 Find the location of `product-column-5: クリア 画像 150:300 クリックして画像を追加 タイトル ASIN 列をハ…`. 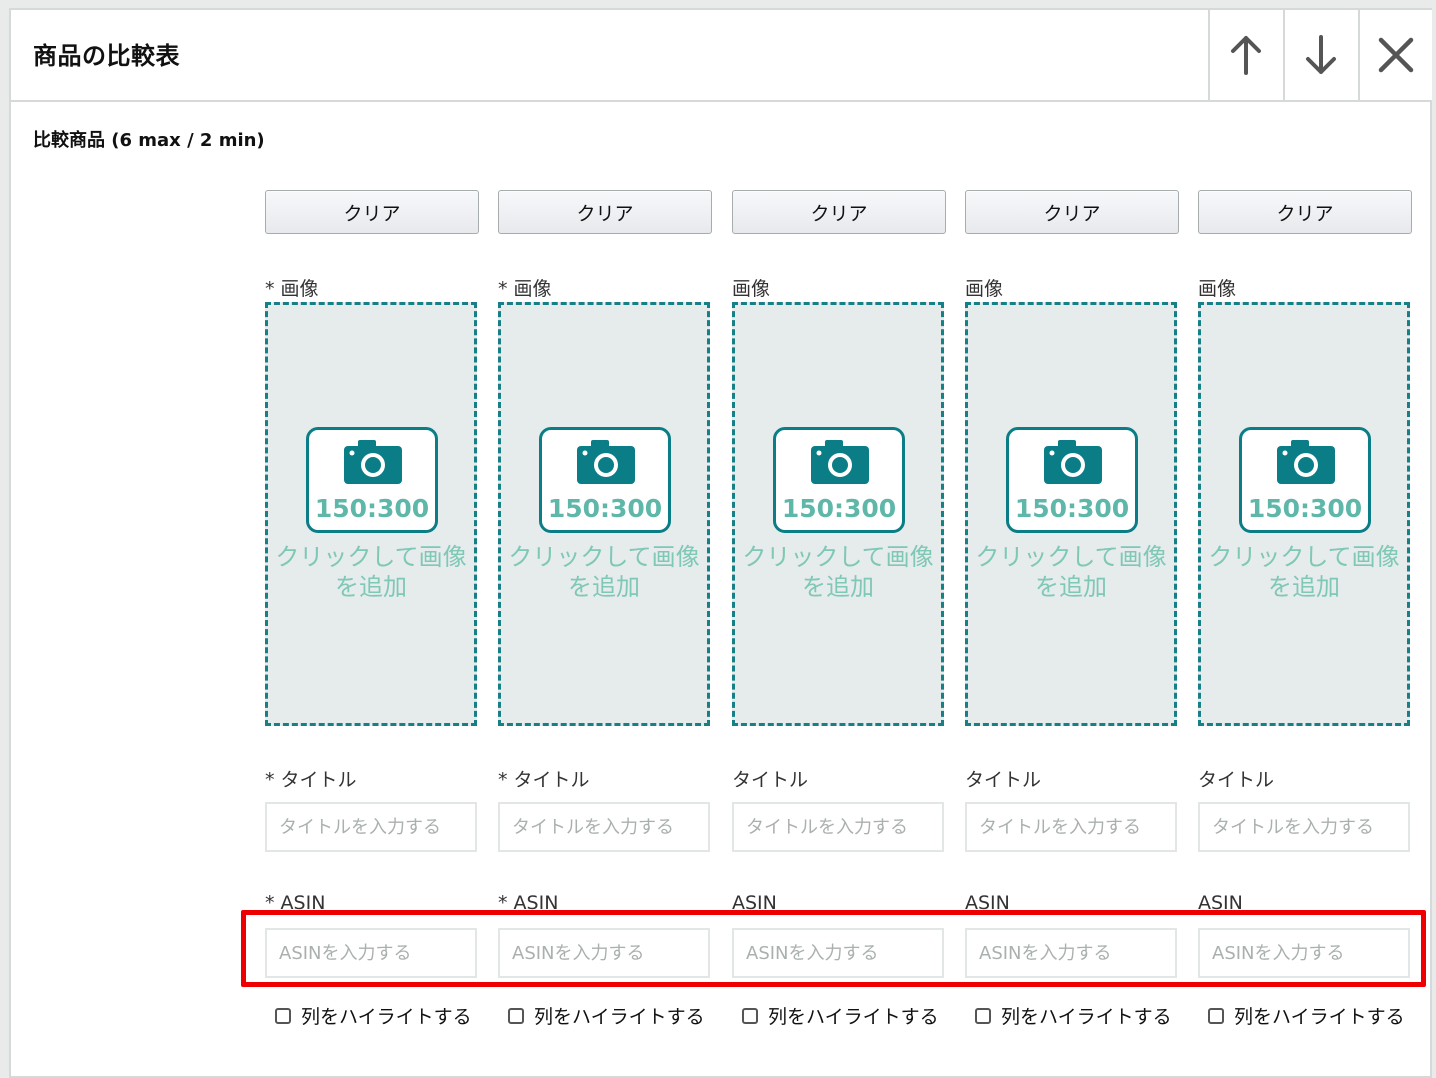

product-column-5: クリア 画像 150:300 クリックして画像を追加 タイトル ASIN 列をハ… is located at coordinates (1305, 609).